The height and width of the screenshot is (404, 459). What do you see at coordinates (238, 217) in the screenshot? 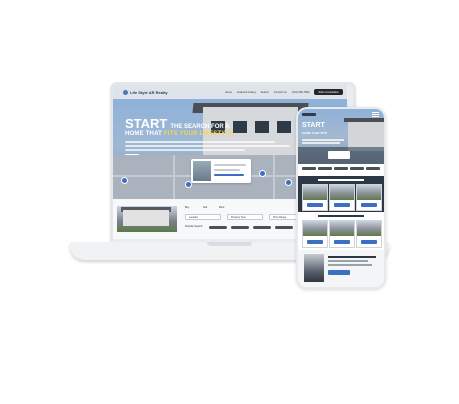
I see `property-type-select-value: Property Type` at bounding box center [238, 217].